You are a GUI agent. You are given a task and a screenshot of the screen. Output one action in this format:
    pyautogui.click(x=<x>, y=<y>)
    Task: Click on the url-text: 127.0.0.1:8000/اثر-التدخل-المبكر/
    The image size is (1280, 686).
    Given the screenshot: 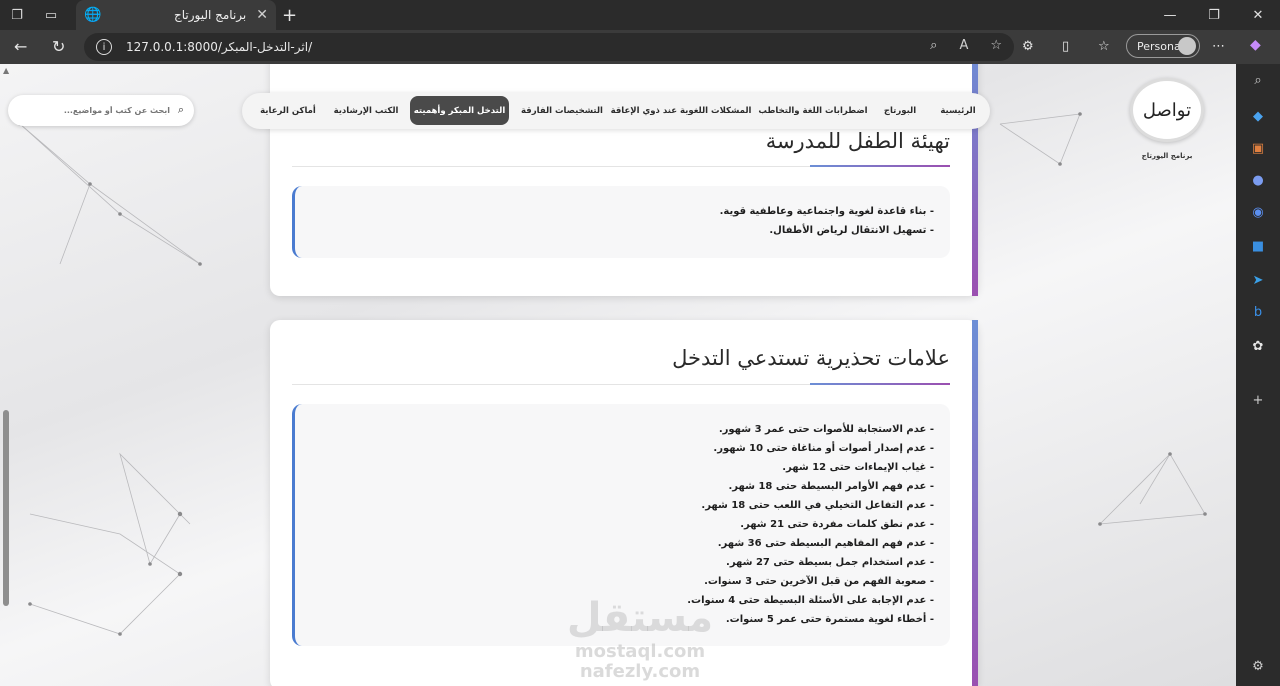 What is the action you would take?
    pyautogui.click(x=219, y=47)
    